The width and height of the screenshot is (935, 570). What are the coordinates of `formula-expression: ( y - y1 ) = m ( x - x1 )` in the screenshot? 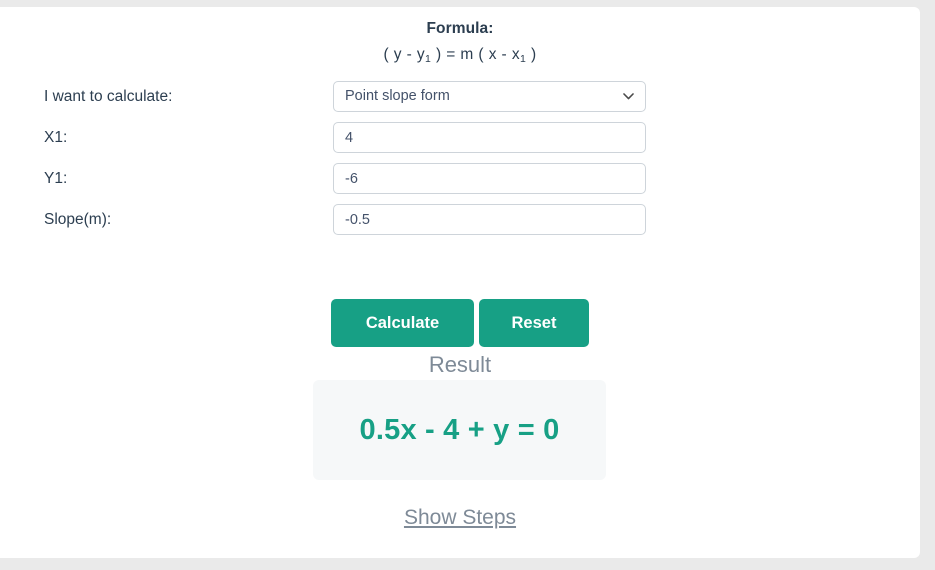 It's located at (460, 55).